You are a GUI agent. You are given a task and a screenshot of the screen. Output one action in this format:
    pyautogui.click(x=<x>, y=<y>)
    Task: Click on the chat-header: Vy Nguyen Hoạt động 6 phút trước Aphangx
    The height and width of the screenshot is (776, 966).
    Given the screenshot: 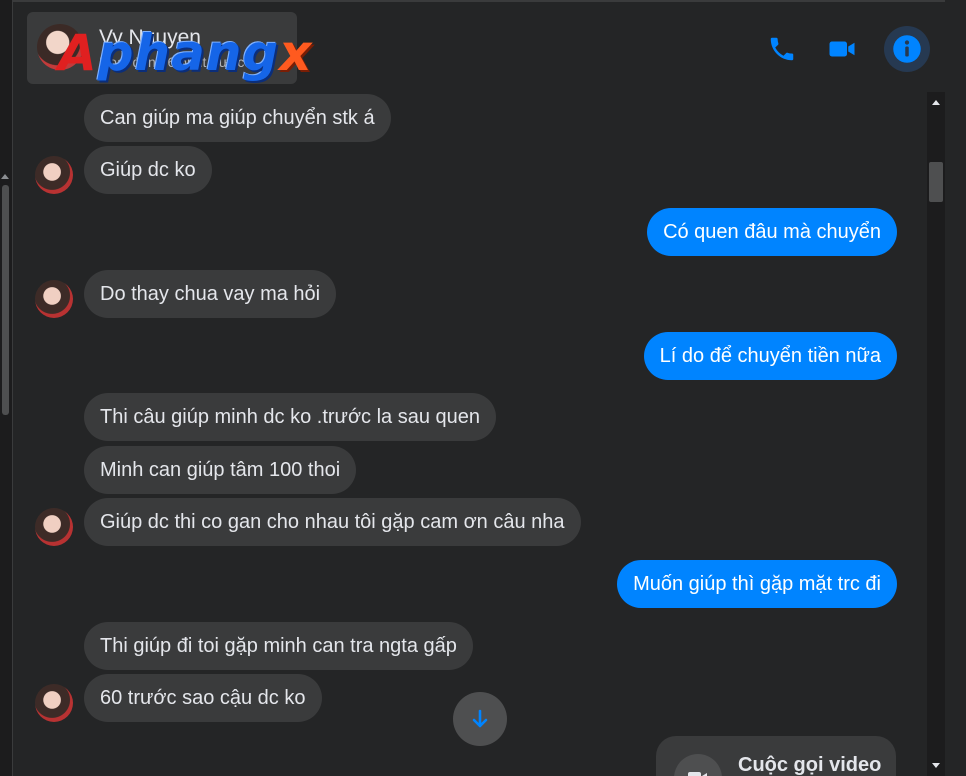 What is the action you would take?
    pyautogui.click(x=489, y=47)
    